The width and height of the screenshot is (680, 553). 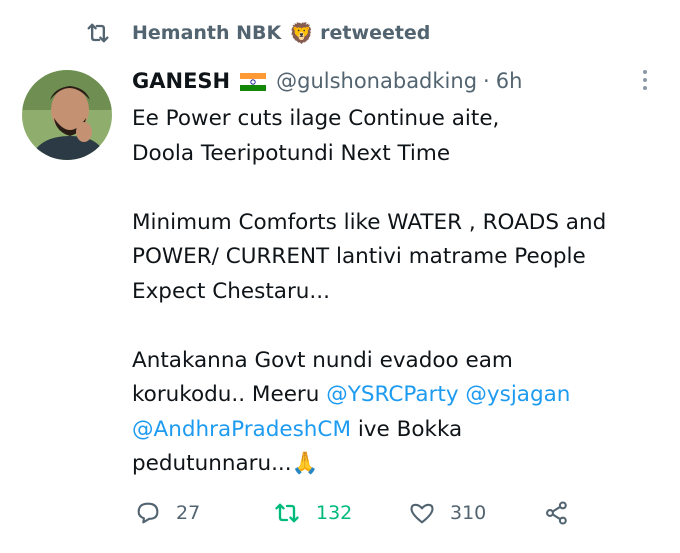 What do you see at coordinates (556, 513) in the screenshot?
I see `share-icon` at bounding box center [556, 513].